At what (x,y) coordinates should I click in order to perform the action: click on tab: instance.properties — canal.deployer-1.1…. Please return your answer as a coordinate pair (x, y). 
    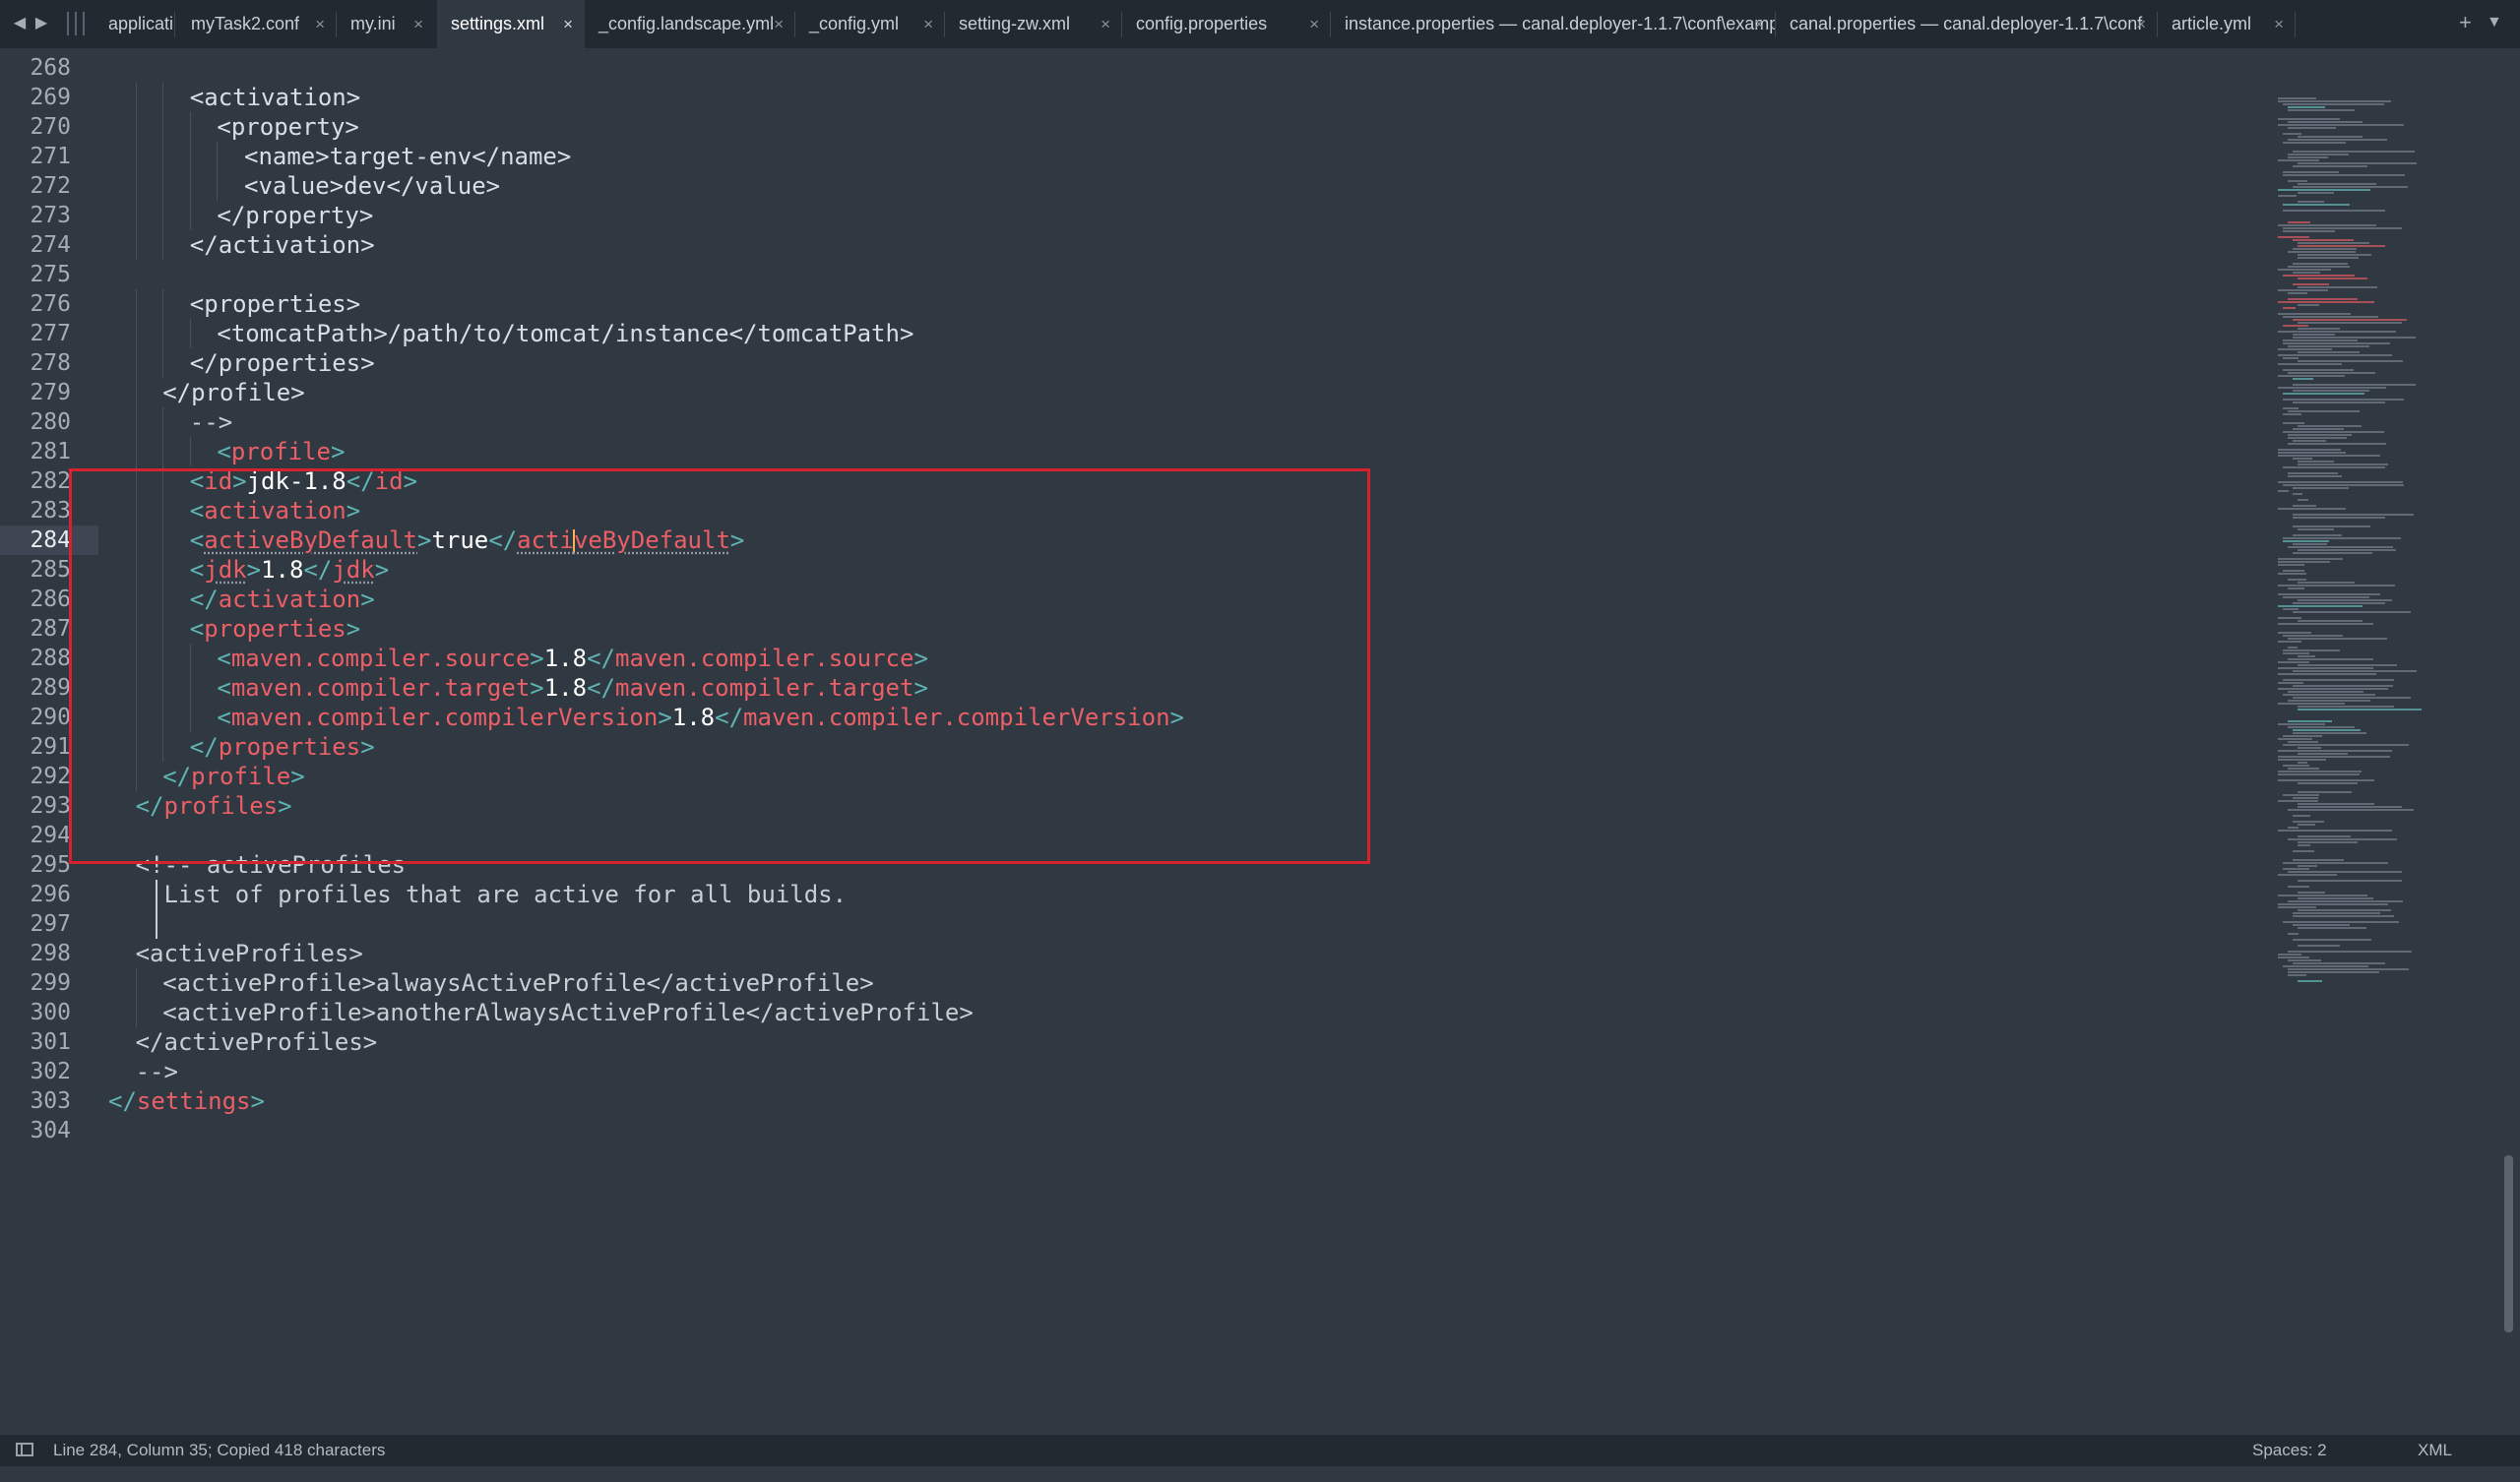
    Looking at the image, I should click on (1553, 24).